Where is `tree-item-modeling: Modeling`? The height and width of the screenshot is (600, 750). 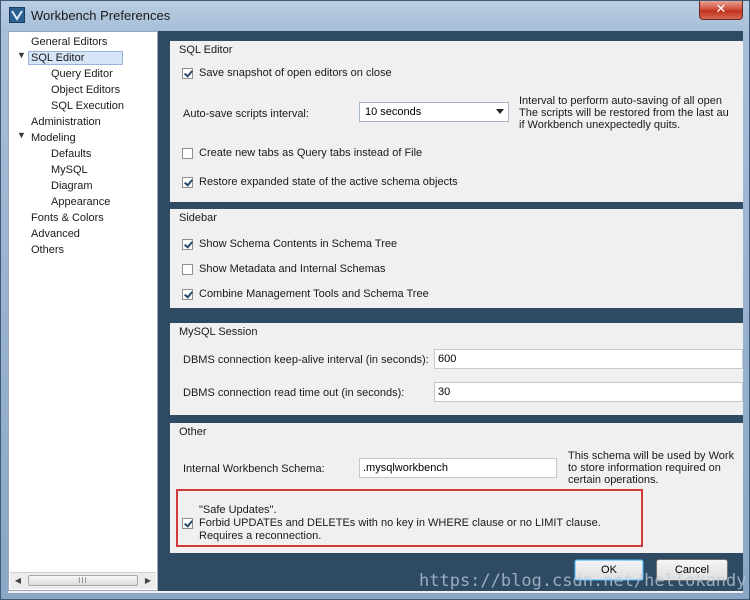
tree-item-modeling: Modeling is located at coordinates (53, 138).